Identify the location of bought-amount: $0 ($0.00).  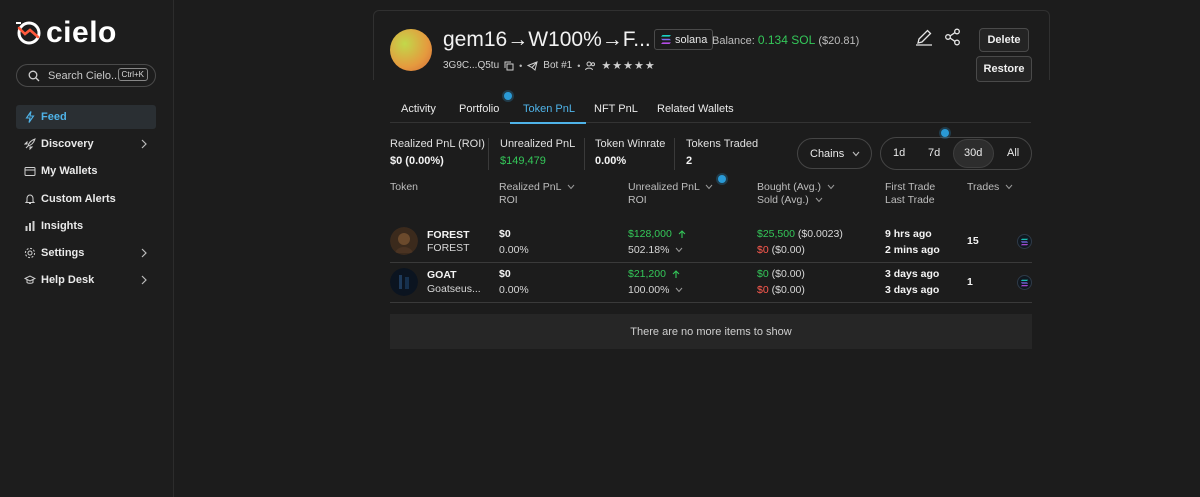
(781, 274).